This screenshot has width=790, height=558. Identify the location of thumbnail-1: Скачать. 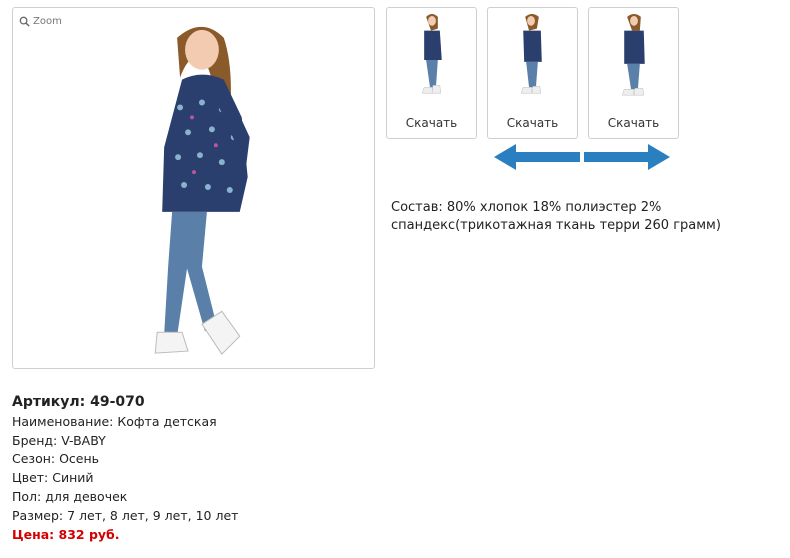
(431, 73).